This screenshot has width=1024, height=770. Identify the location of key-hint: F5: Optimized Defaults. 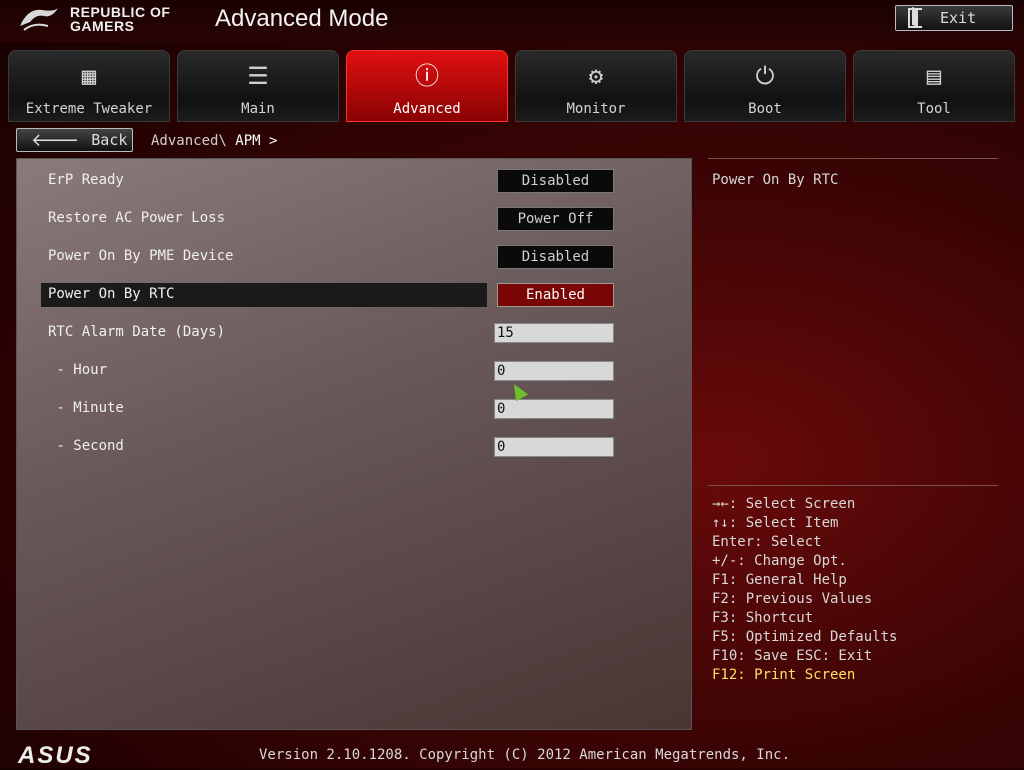
(805, 637).